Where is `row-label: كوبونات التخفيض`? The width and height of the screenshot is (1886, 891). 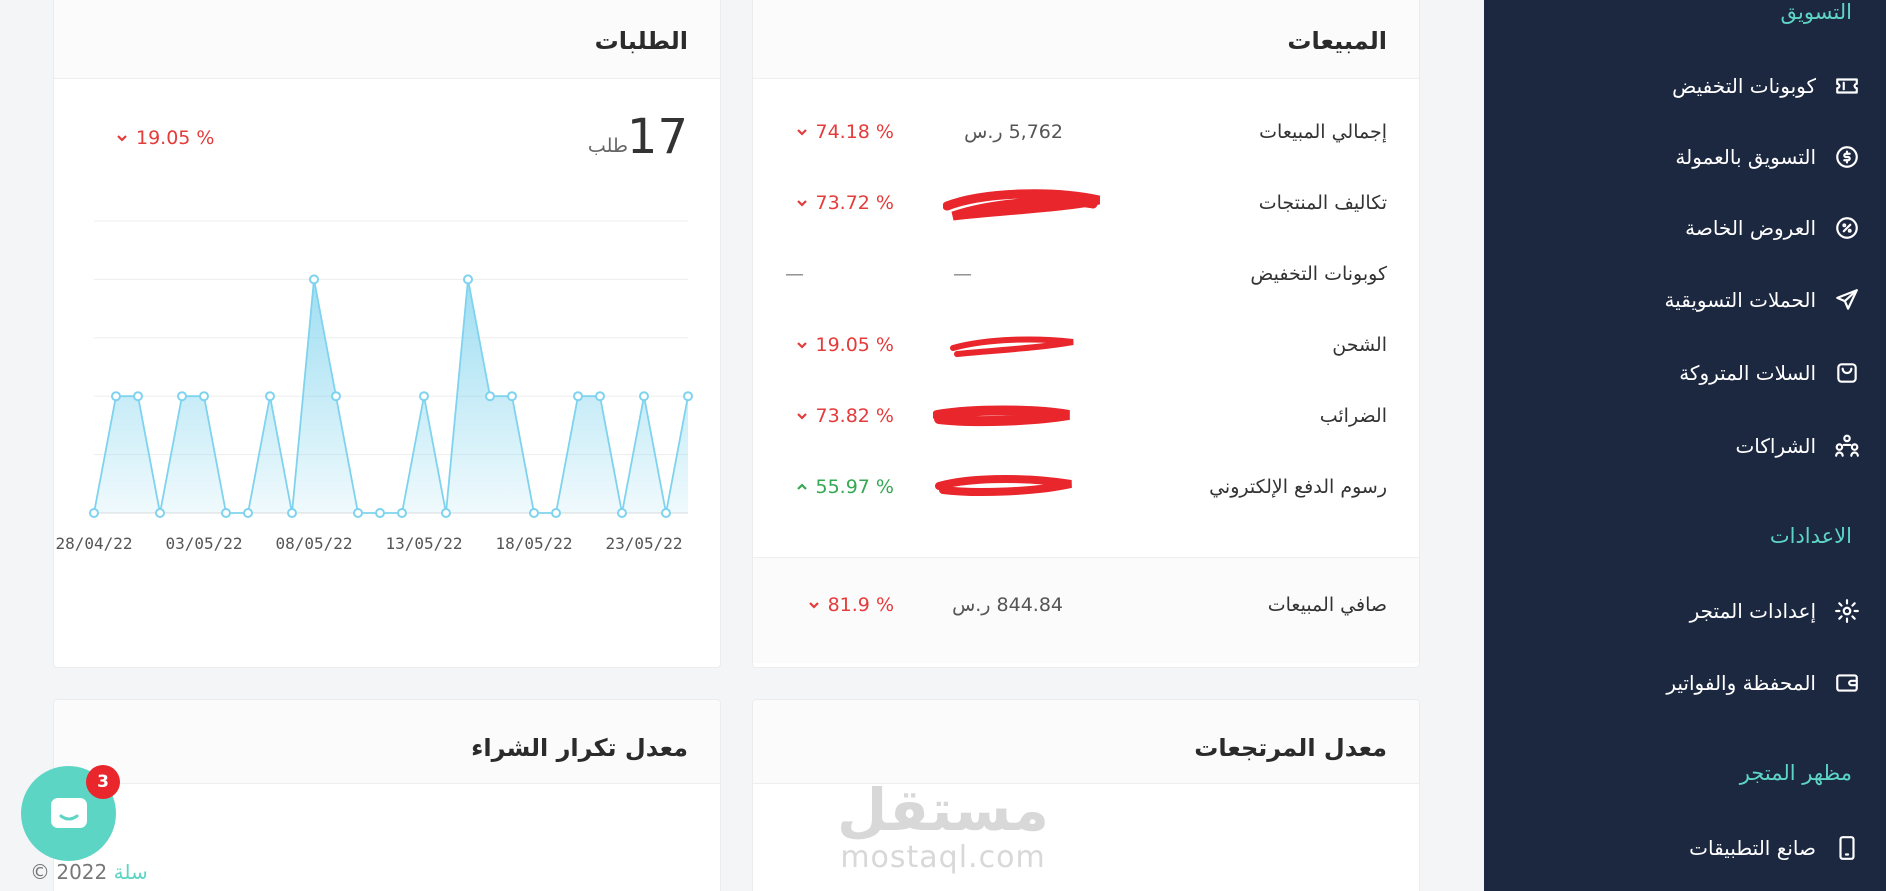
row-label: كوبونات التخفيض is located at coordinates (1318, 274).